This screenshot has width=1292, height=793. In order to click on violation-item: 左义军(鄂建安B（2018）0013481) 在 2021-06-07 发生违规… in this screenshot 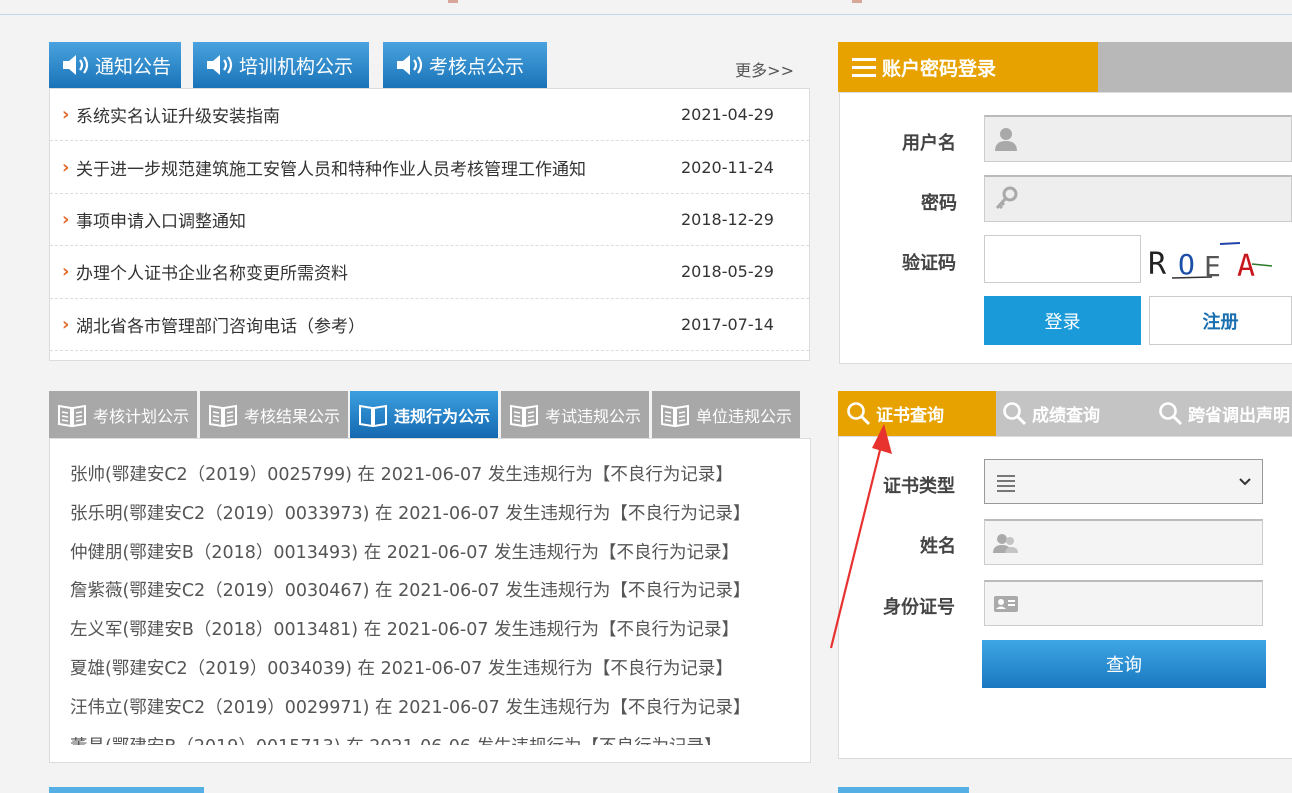, I will do `click(435, 635)`.